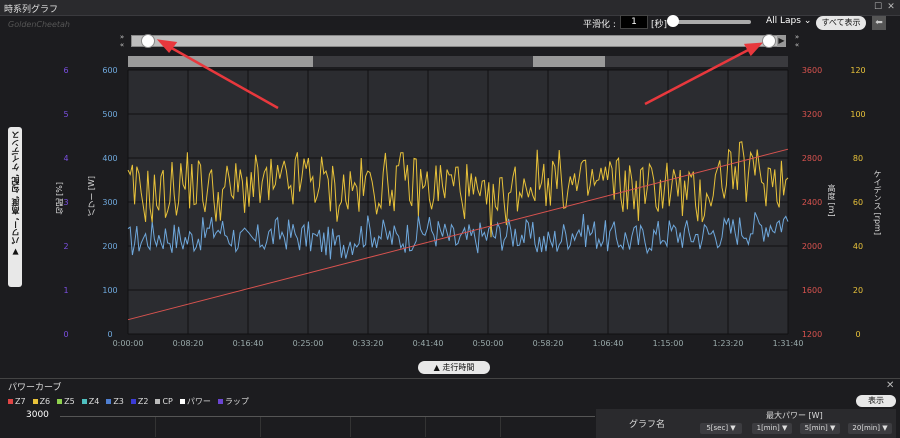 The height and width of the screenshot is (438, 900). I want to click on x-tick-label: 1:23:20, so click(728, 343).